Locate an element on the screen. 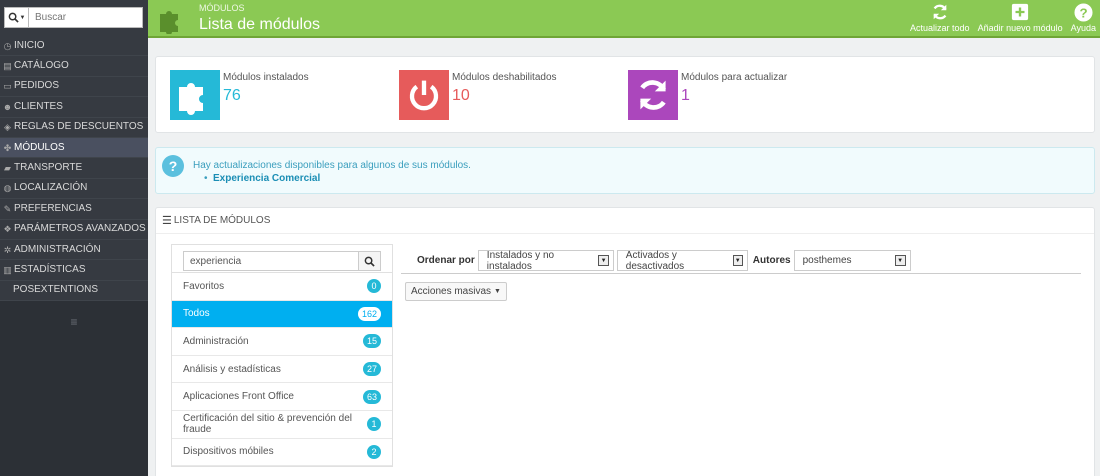  alert-module-link: Experiencia Comercial is located at coordinates (262, 178).